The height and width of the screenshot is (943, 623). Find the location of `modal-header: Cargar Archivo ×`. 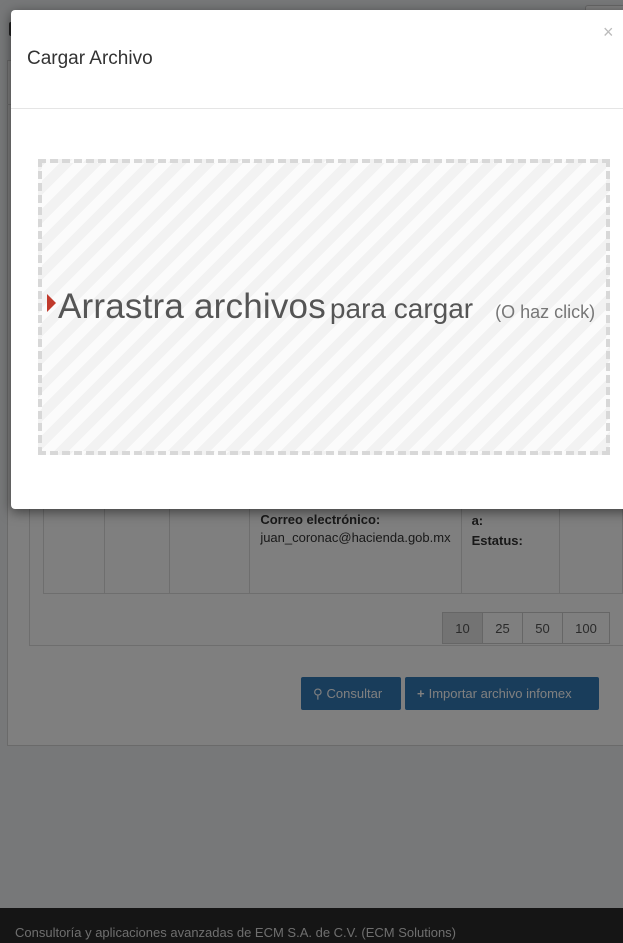

modal-header: Cargar Archivo × is located at coordinates (317, 59).